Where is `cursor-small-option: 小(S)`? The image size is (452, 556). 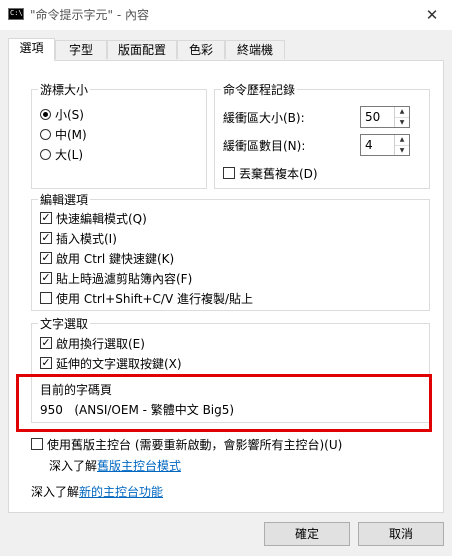
cursor-small-option: 小(S) is located at coordinates (62, 114).